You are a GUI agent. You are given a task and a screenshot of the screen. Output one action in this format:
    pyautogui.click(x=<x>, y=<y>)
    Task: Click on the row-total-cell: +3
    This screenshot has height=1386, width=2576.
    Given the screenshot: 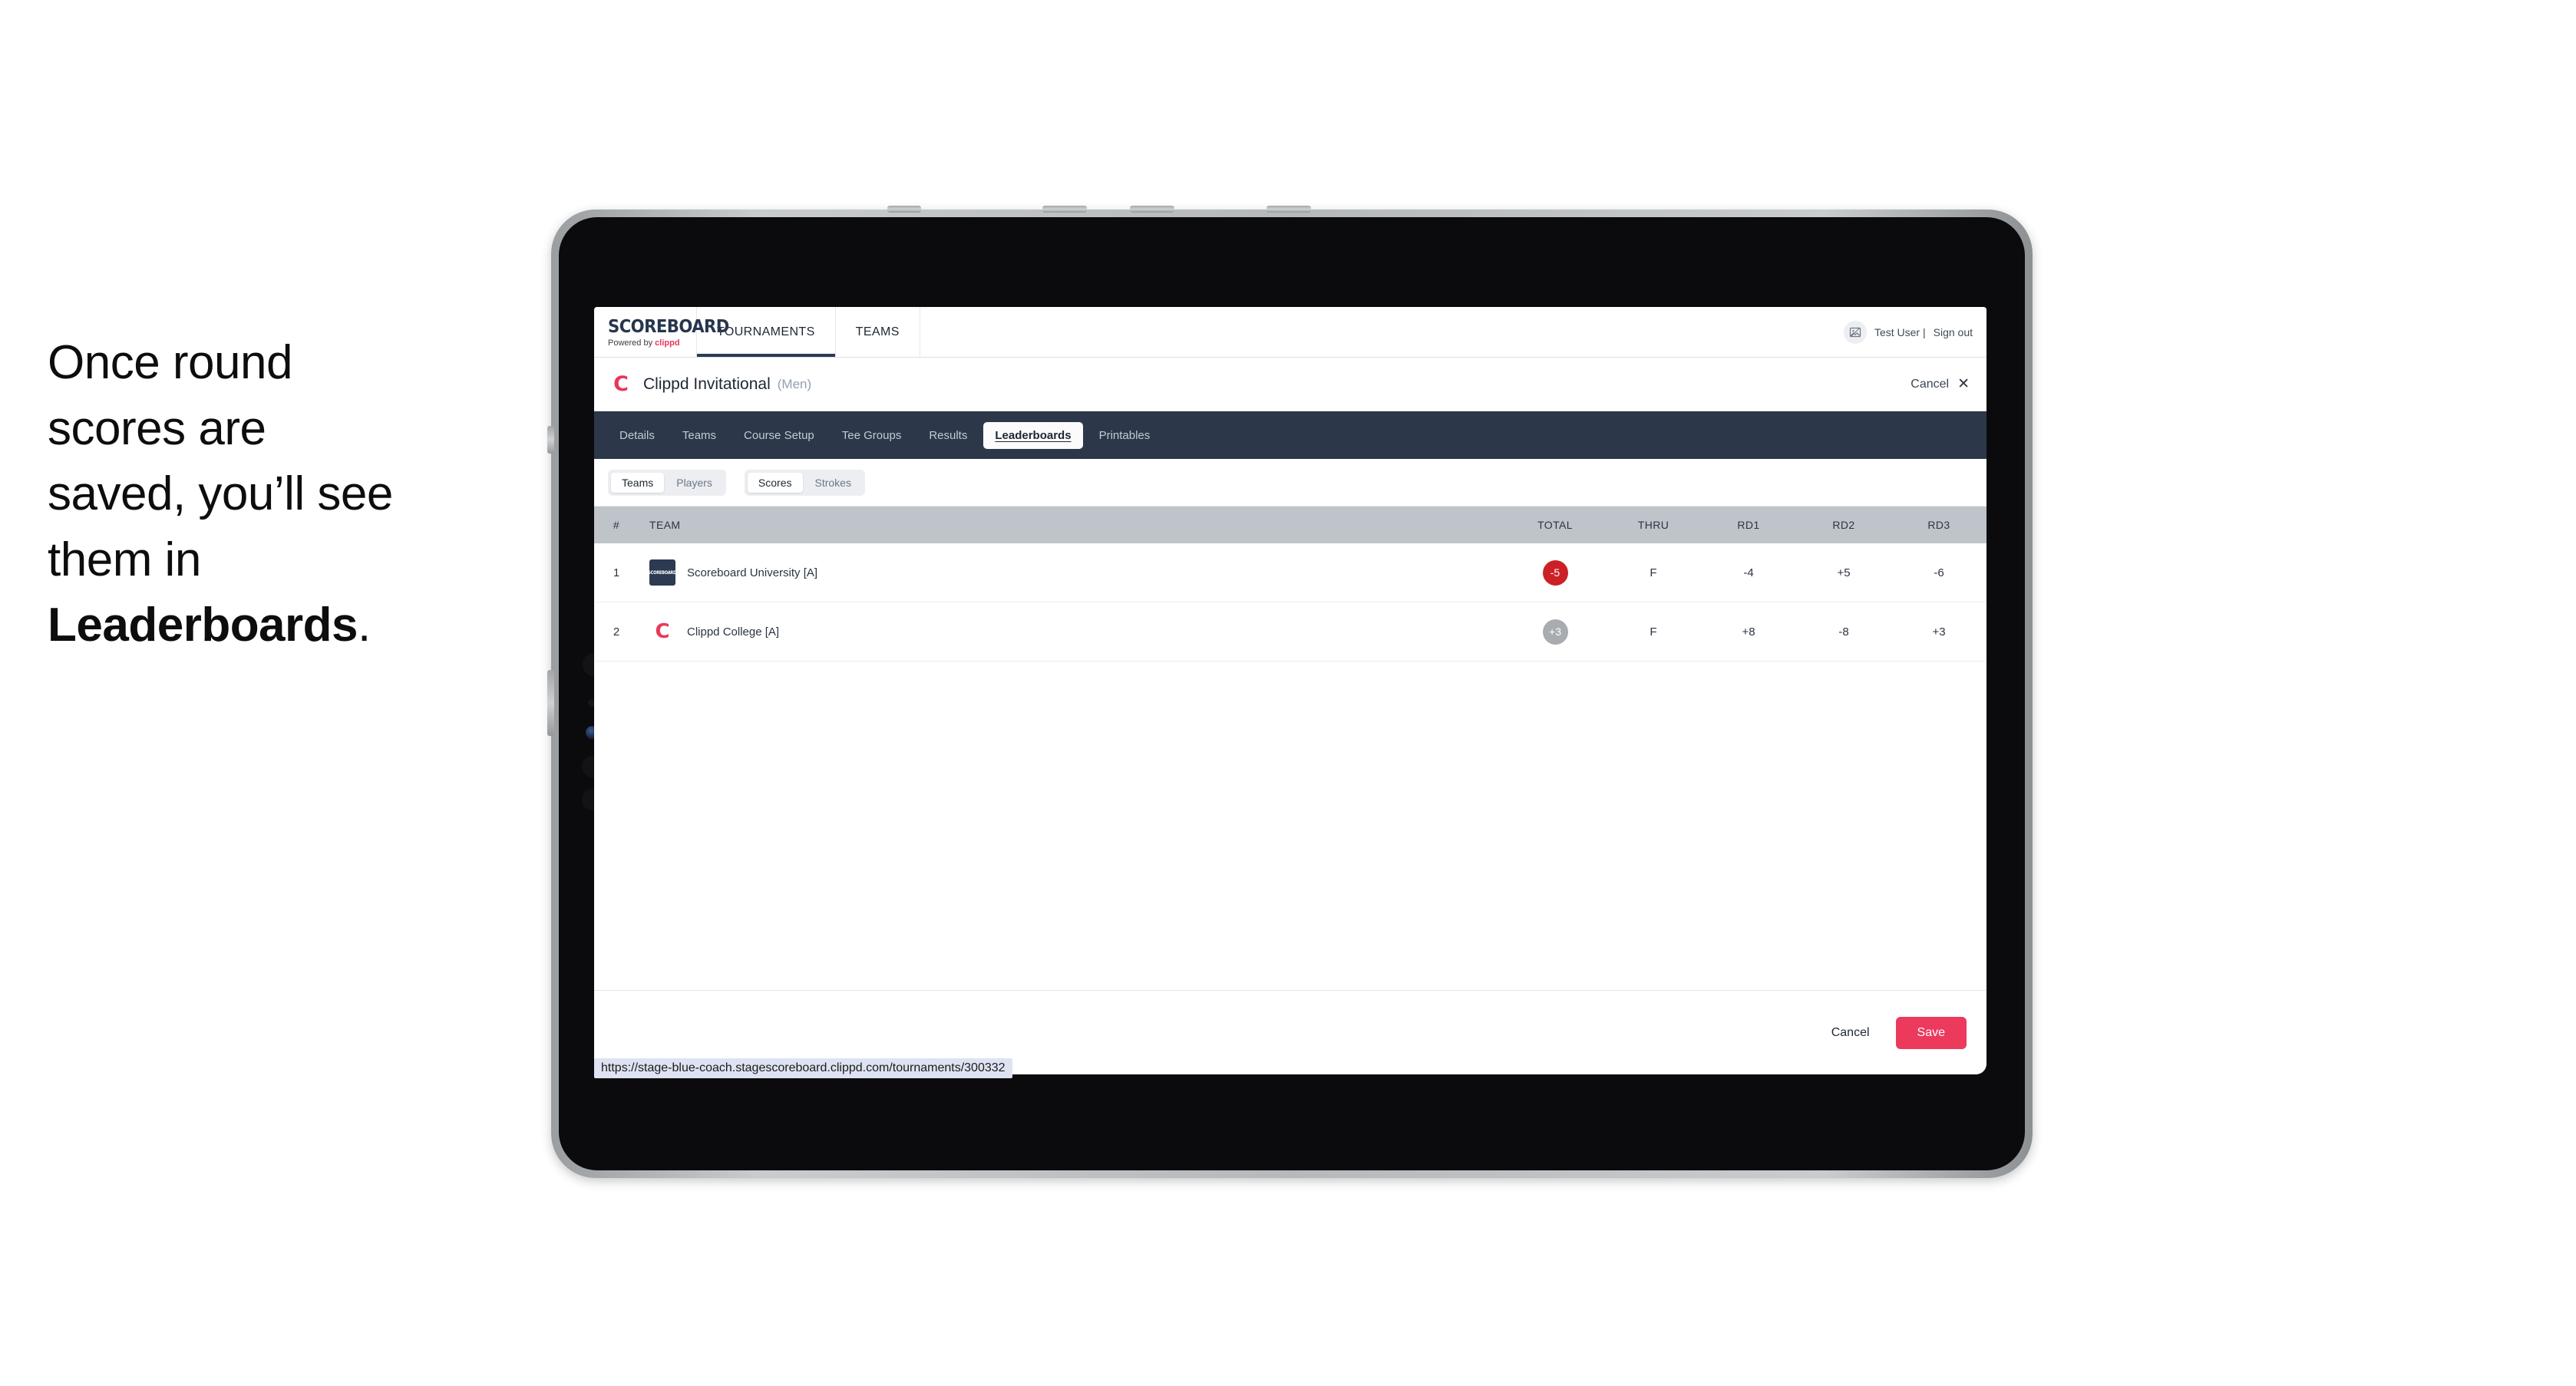 What is the action you would take?
    pyautogui.click(x=1555, y=632)
    